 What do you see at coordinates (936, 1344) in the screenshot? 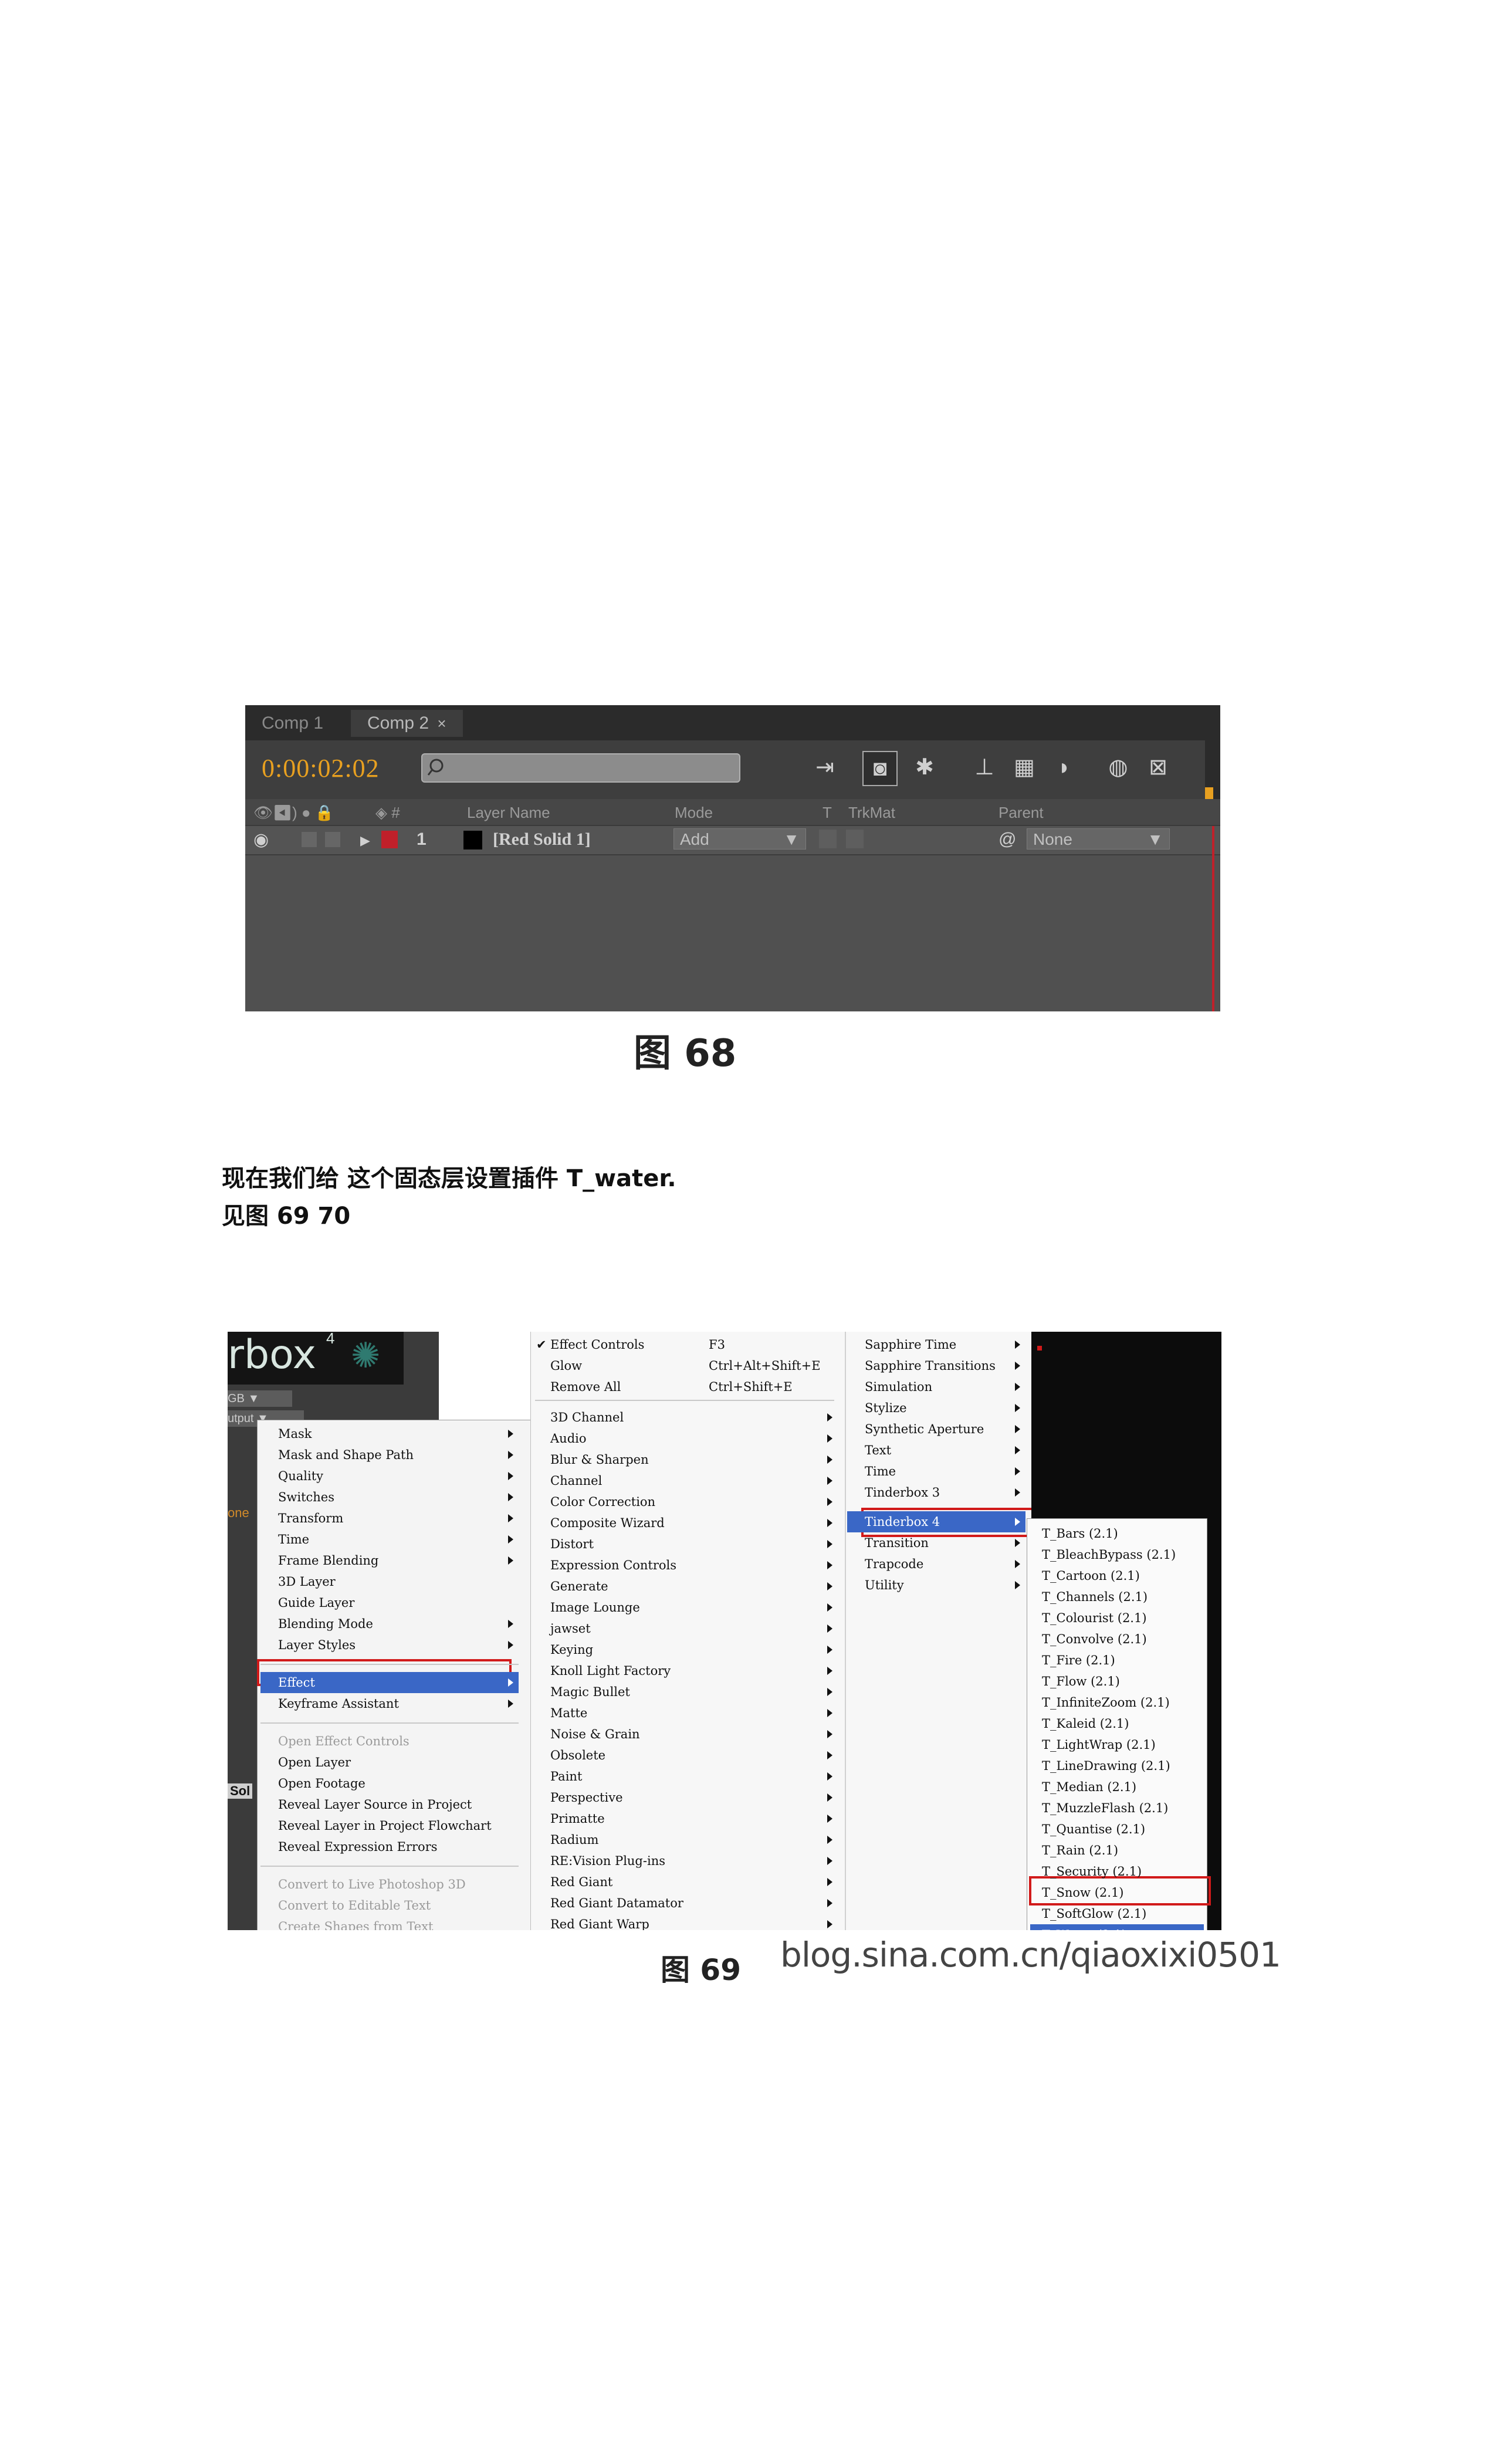
I see `menu-item-sapphire-time: Sapphire Time` at bounding box center [936, 1344].